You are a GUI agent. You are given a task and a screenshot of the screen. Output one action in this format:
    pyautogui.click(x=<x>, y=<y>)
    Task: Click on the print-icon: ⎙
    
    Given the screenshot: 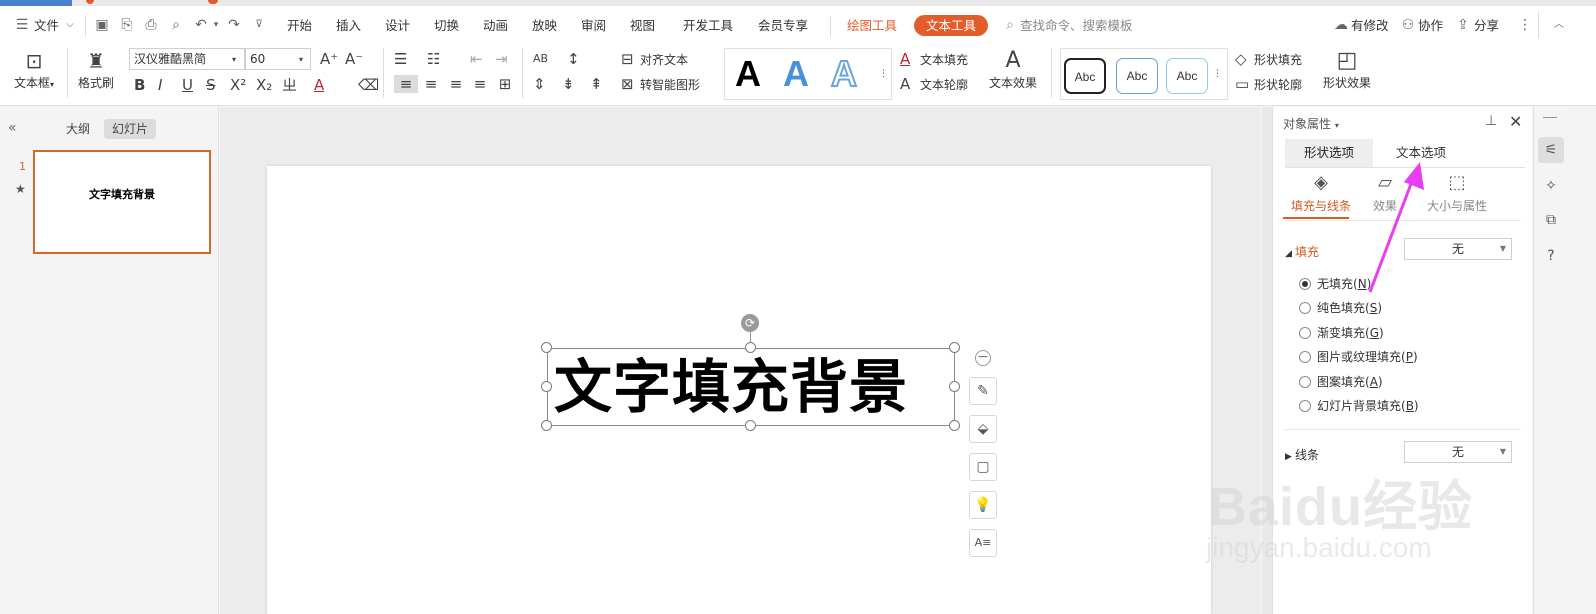 What is the action you would take?
    pyautogui.click(x=151, y=25)
    